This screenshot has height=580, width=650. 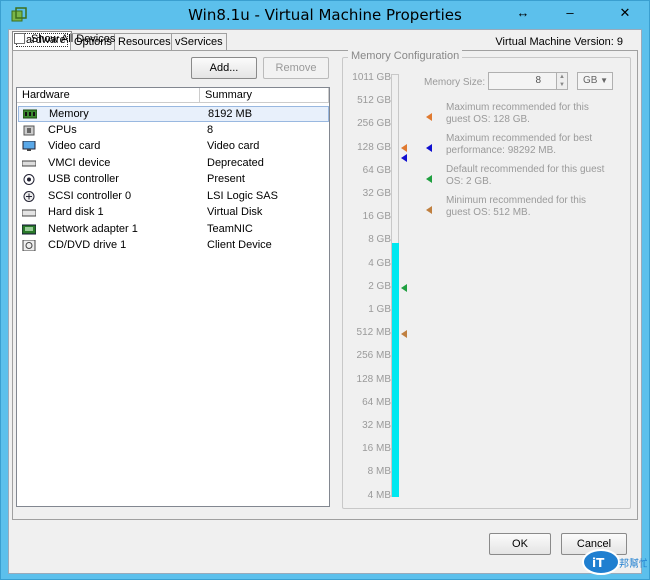 I want to click on hardware-row-summary: 8, so click(x=210, y=130).